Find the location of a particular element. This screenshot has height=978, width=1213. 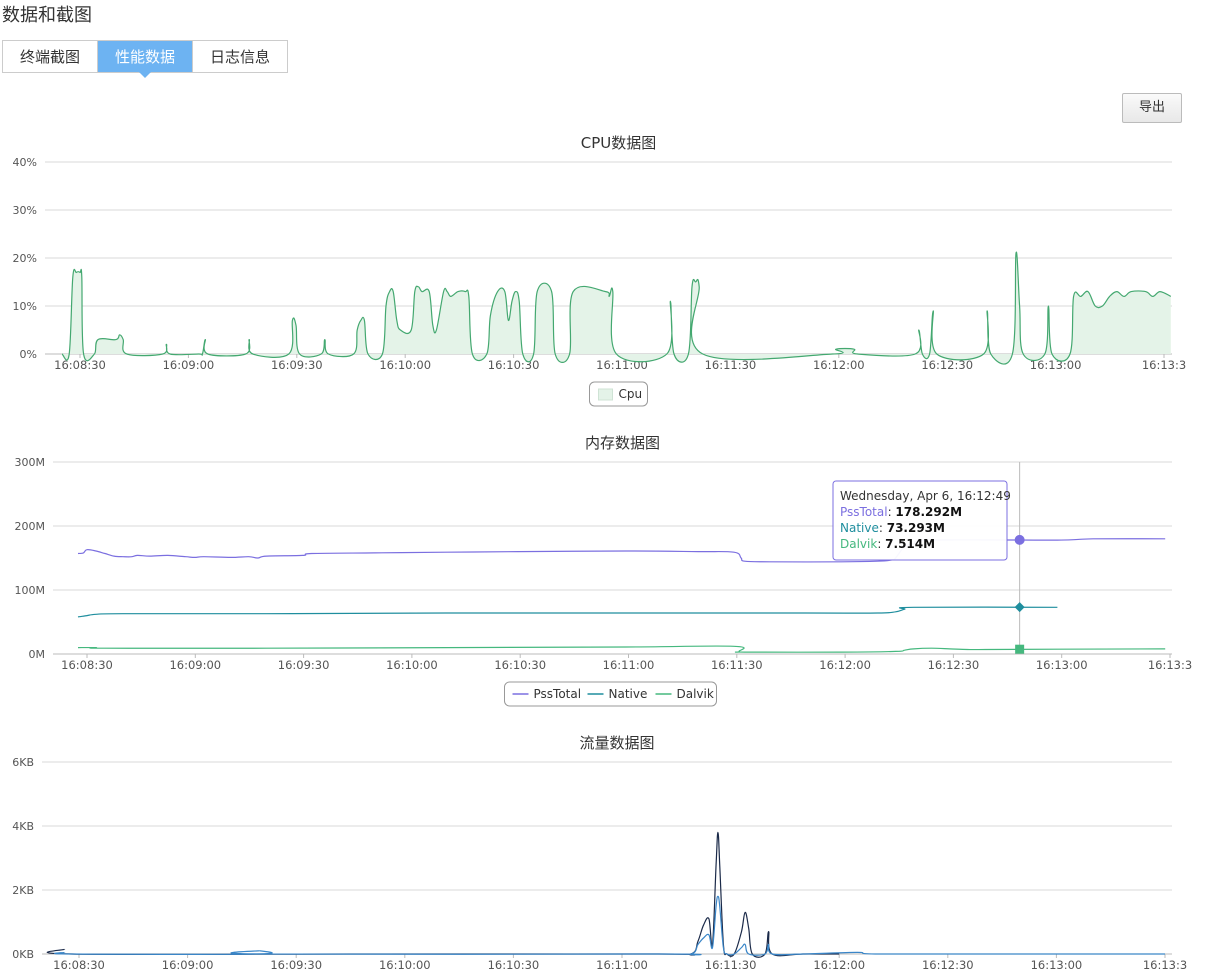

tooltip-row-native: Native: 73.293M is located at coordinates (892, 528).